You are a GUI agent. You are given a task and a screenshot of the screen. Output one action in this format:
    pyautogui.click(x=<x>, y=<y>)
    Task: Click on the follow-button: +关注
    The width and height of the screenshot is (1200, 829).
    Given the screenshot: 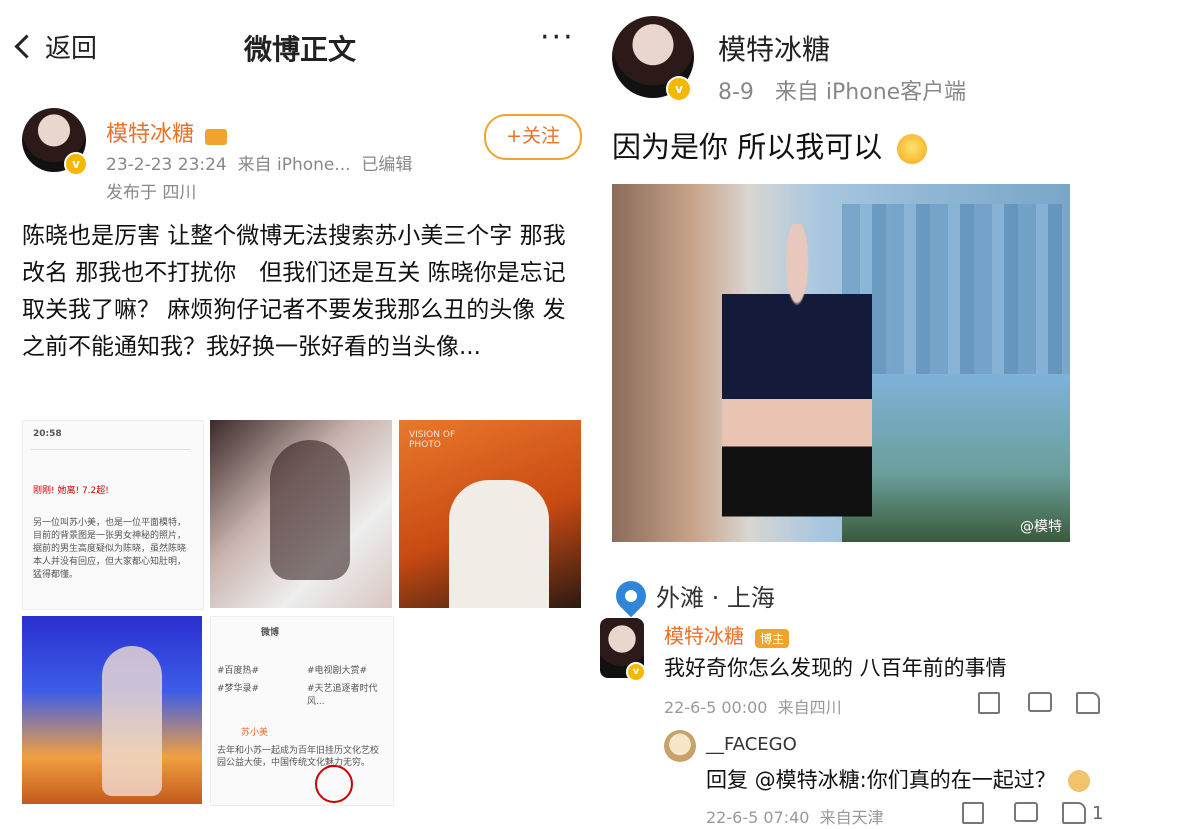 What is the action you would take?
    pyautogui.click(x=533, y=137)
    